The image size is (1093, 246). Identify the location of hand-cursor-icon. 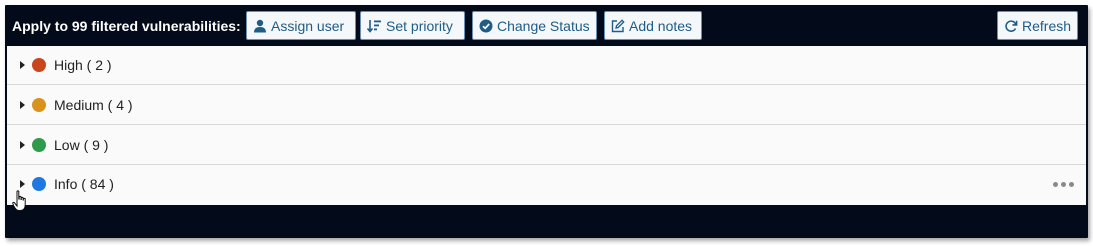
(20, 203).